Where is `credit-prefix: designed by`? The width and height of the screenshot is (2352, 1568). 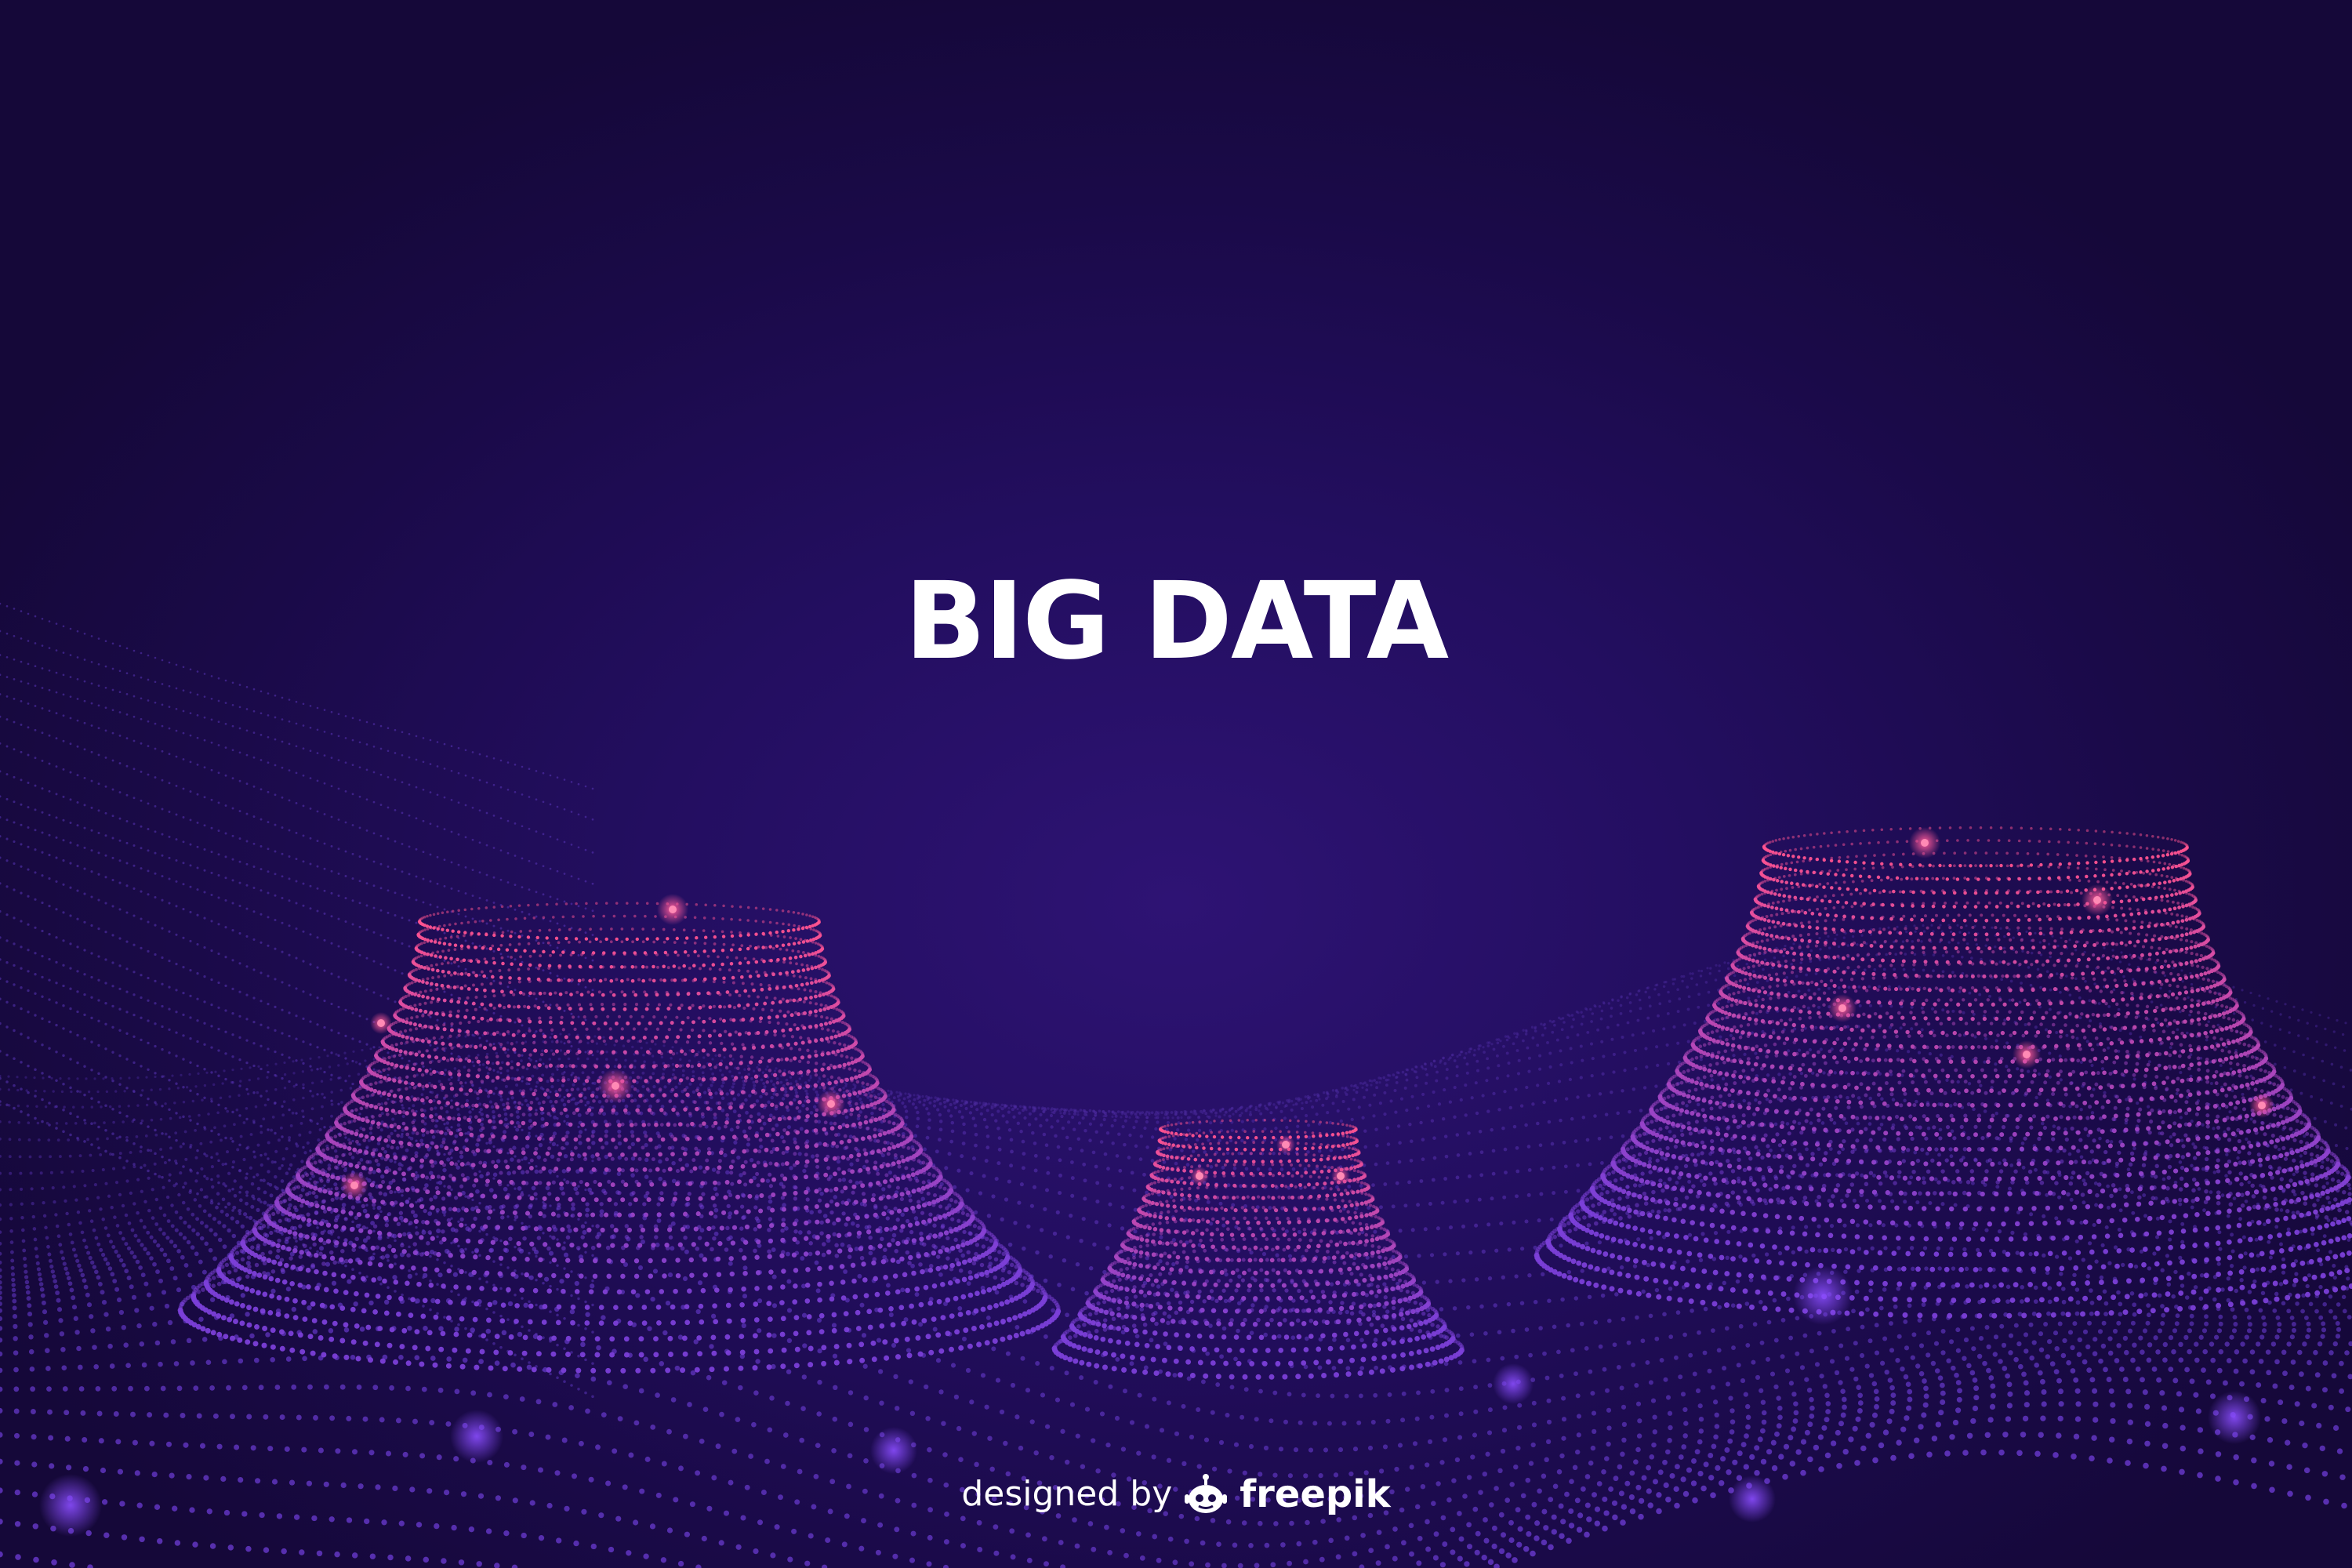 credit-prefix: designed by is located at coordinates (1067, 1494).